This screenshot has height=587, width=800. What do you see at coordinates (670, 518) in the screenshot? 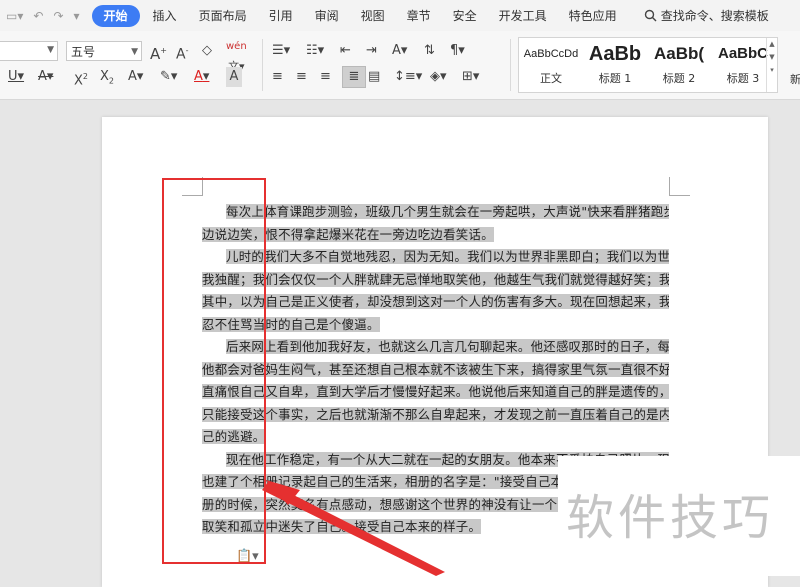
I see `watermark: 软件技巧` at bounding box center [670, 518].